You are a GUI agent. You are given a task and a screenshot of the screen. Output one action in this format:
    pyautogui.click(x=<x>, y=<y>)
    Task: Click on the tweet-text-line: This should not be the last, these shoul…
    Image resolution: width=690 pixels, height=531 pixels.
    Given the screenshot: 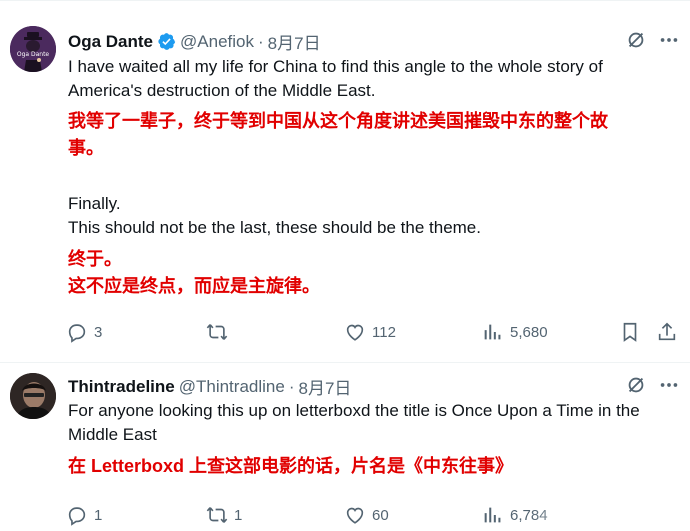 What is the action you would take?
    pyautogui.click(x=274, y=227)
    